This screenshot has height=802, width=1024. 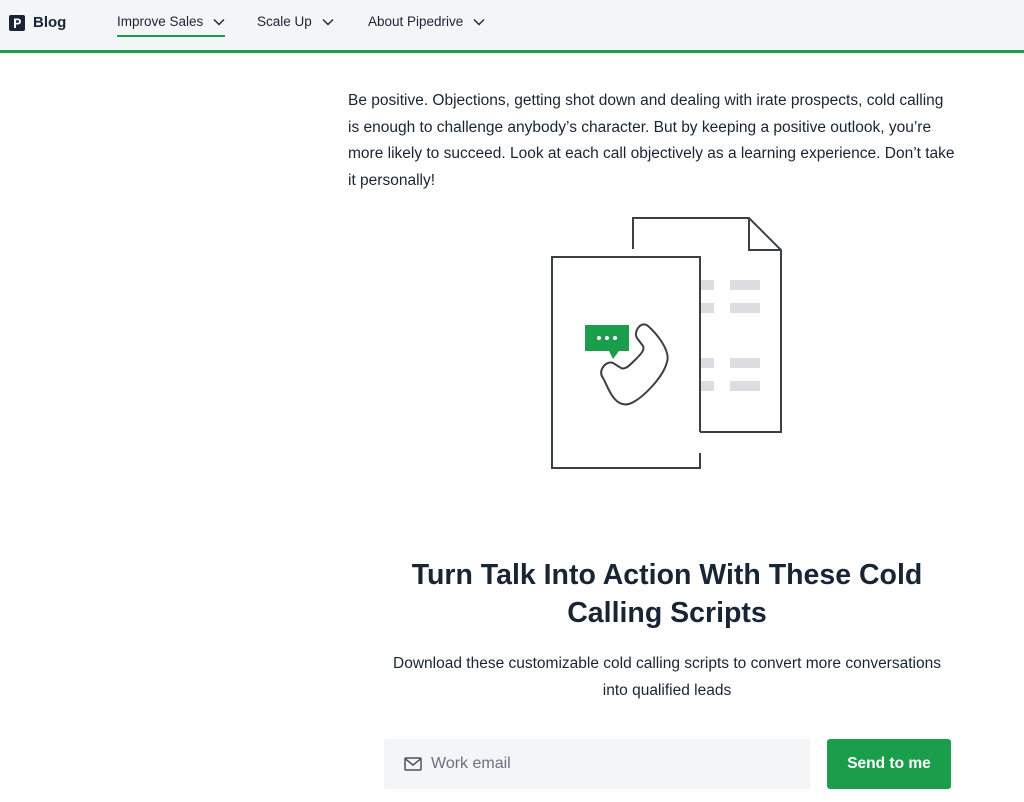 I want to click on cold-calling-illustration, so click(x=666, y=343).